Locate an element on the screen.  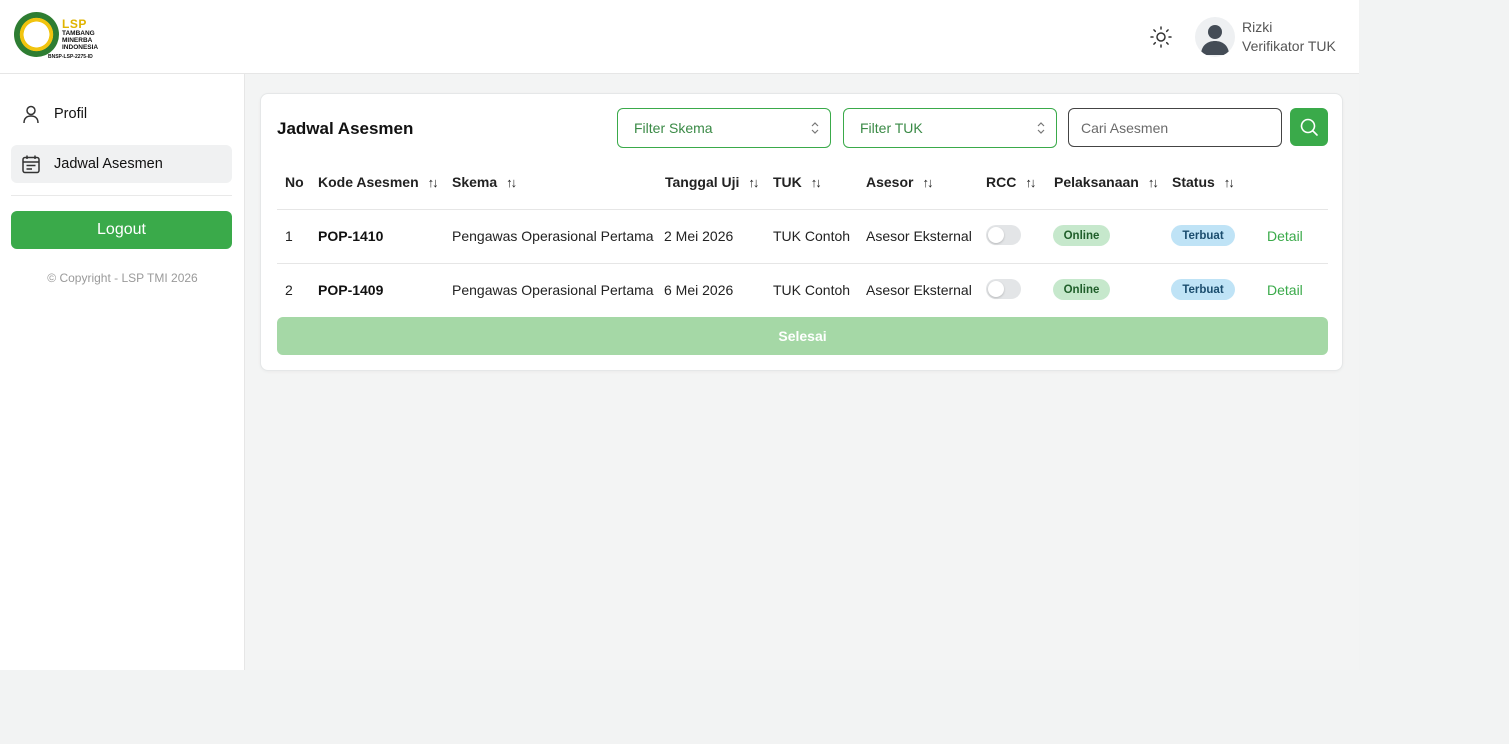
column-header-kode: Kode Asesmen ↑↓ is located at coordinates (378, 182).